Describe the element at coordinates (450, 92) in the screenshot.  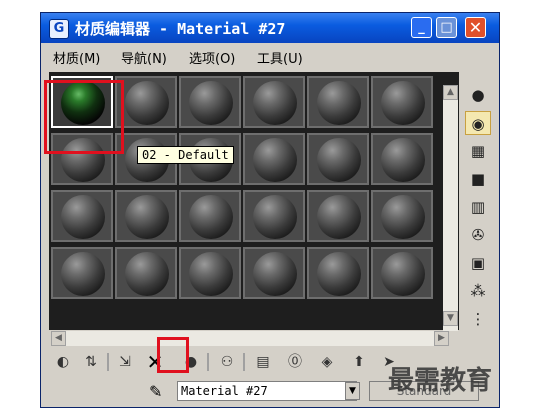
I see `scroll-up-icon: ▲` at that location.